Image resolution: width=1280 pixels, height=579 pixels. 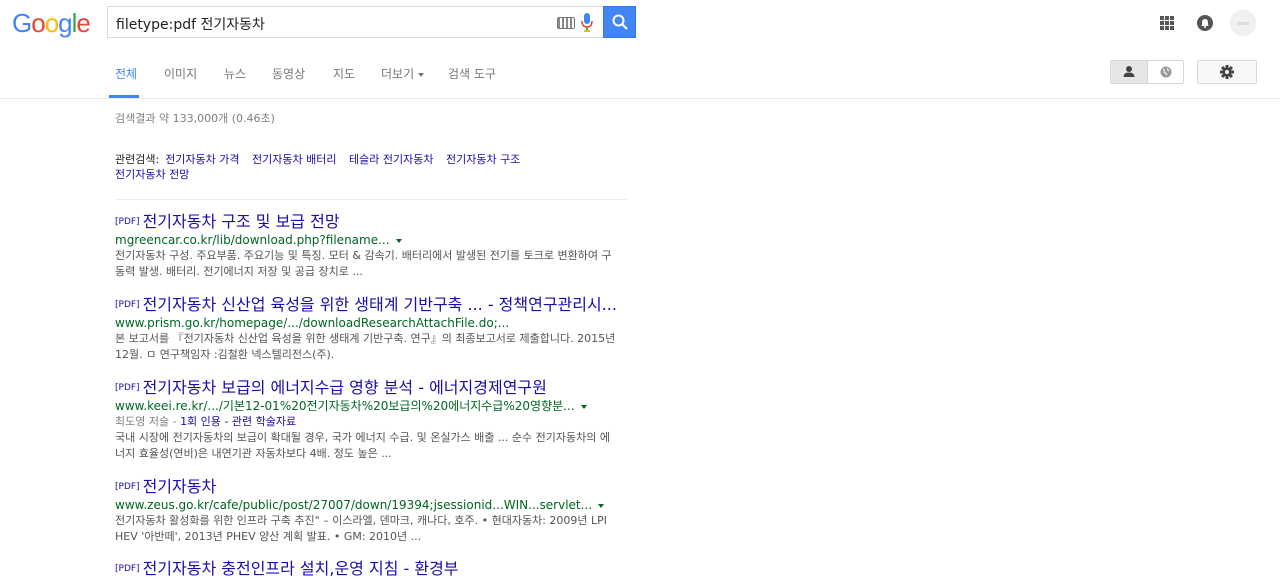 I want to click on result-title-link: 전기자동차 구조 및 보급 전망, so click(x=241, y=221).